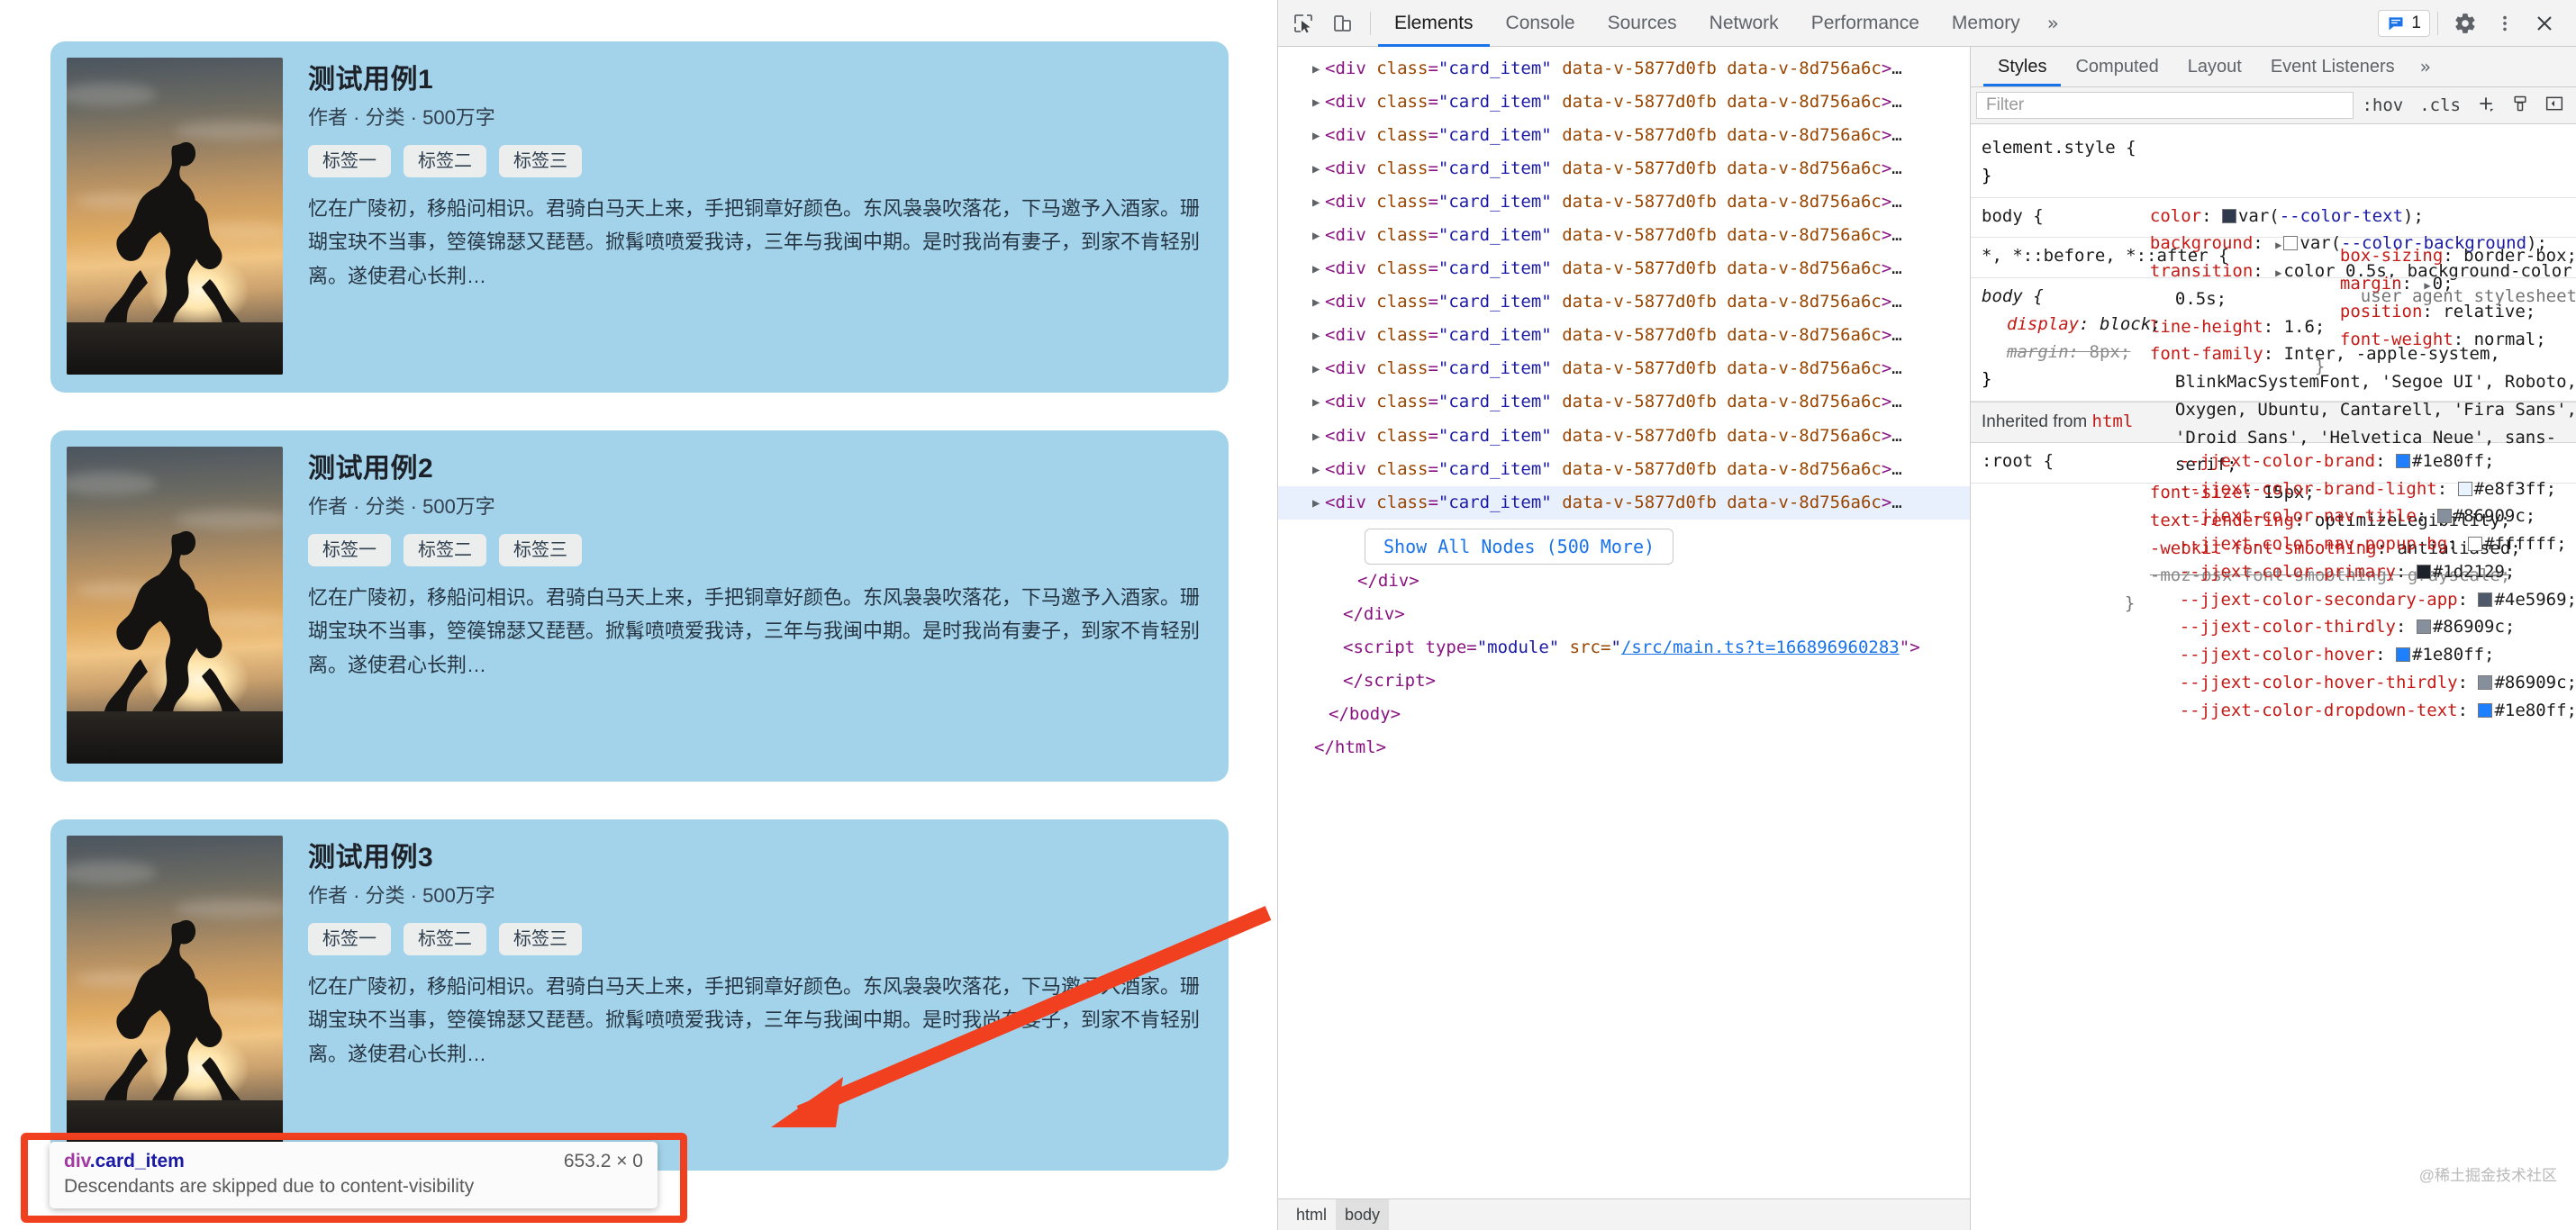  What do you see at coordinates (1642, 23) in the screenshot?
I see `devtools-tab-sources: Sources` at bounding box center [1642, 23].